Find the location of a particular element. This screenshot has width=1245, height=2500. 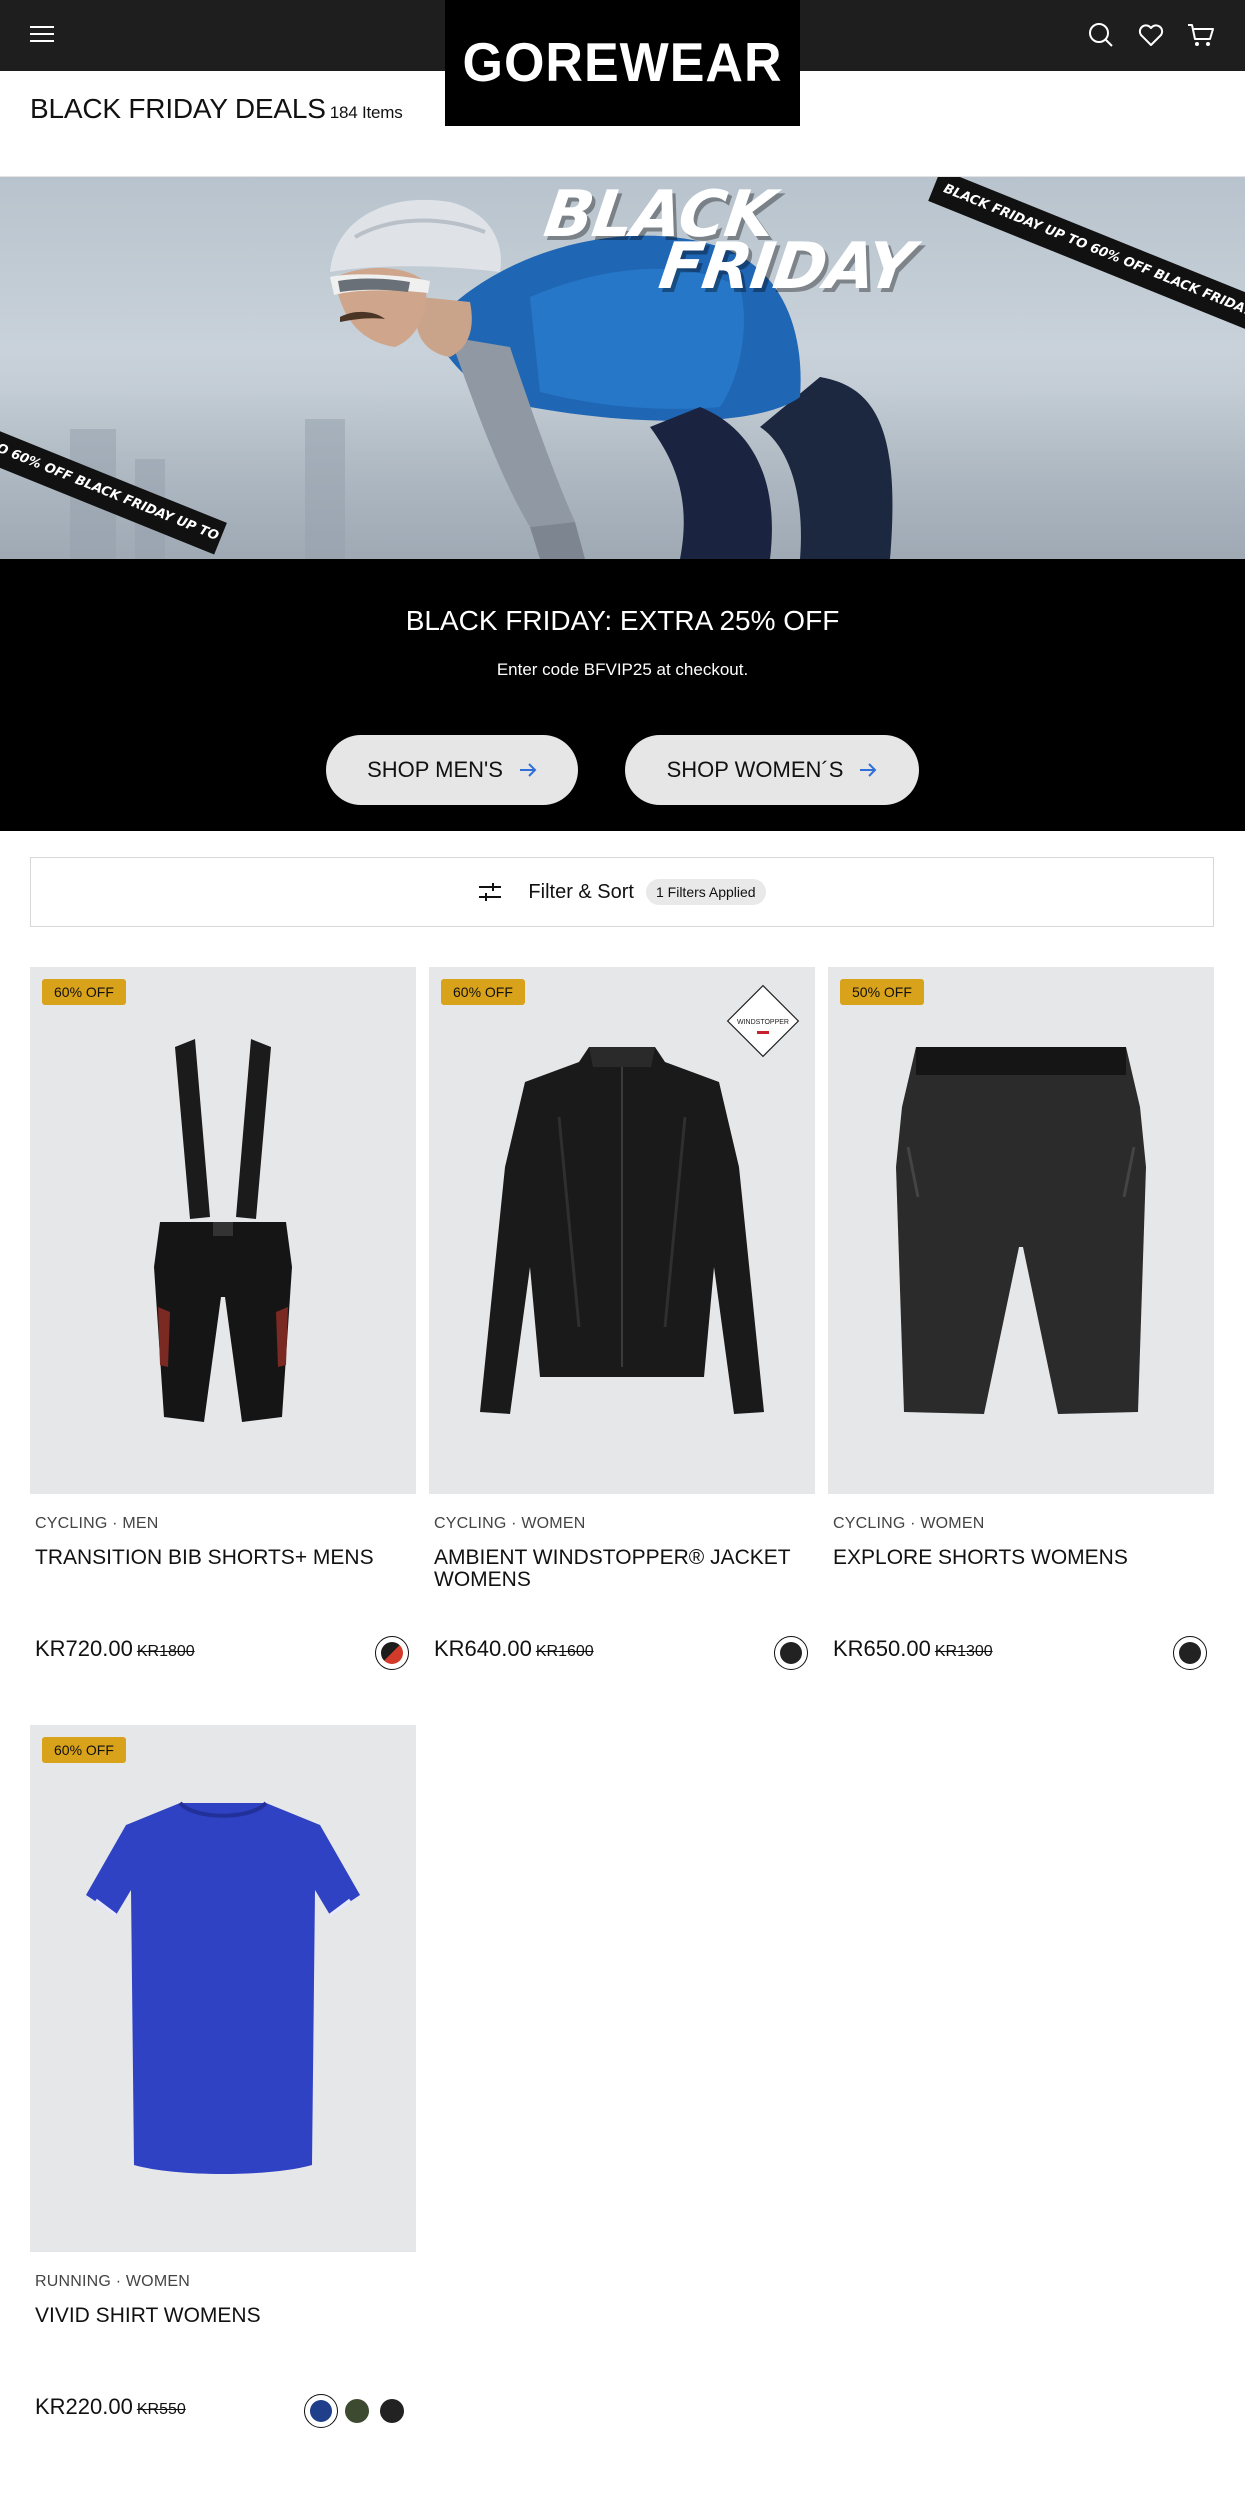

page-title: BLACK FRIDAY DEALS 184 Items is located at coordinates (216, 109).